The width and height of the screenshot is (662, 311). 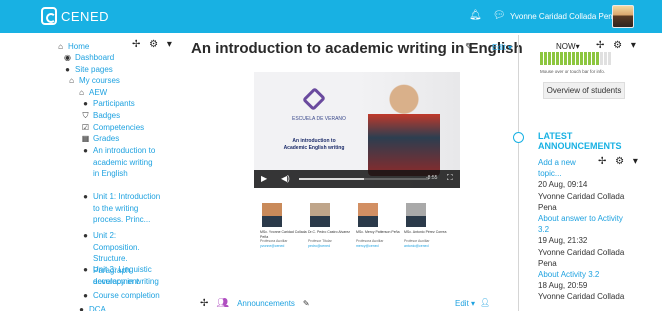 I want to click on video-caption-line2: Academic English writing, so click(x=314, y=148).